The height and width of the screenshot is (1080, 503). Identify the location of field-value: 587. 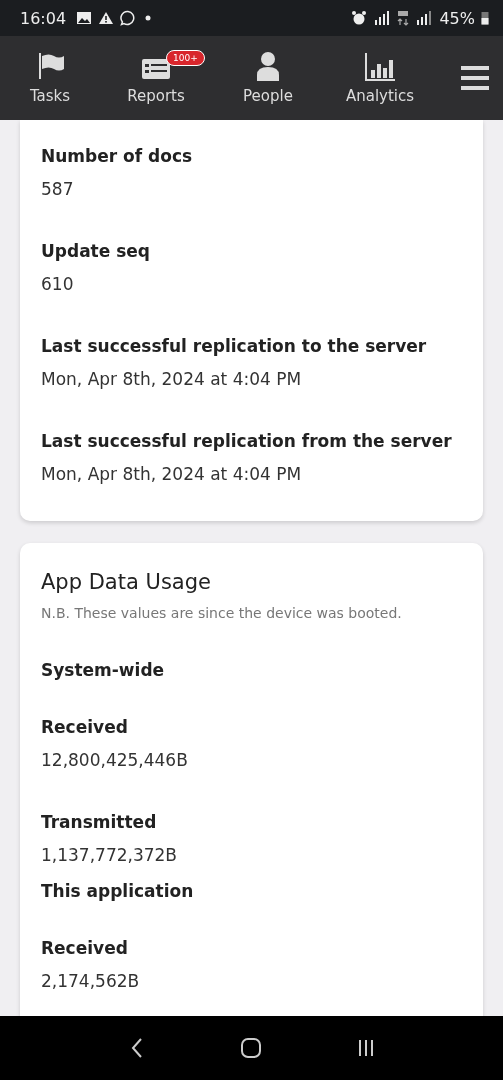
(58, 189).